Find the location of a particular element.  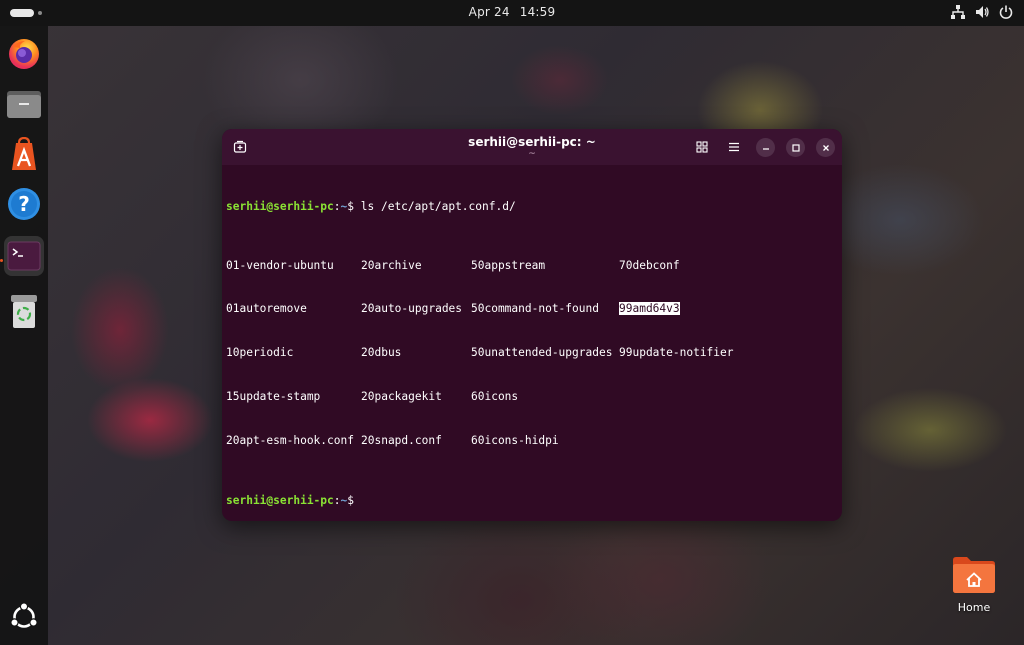

dock-item-firefox is located at coordinates (24, 54).